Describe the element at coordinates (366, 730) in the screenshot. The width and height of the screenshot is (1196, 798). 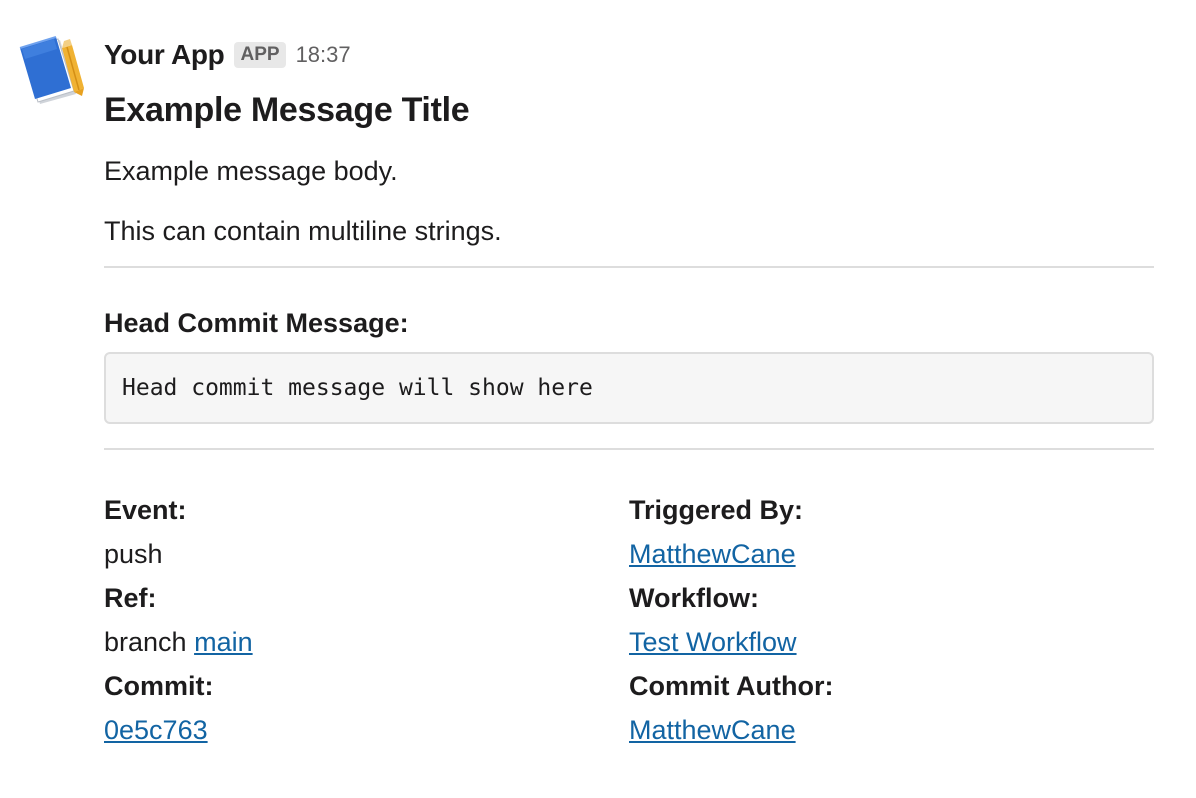
I see `commit-value: 0e5c763` at that location.